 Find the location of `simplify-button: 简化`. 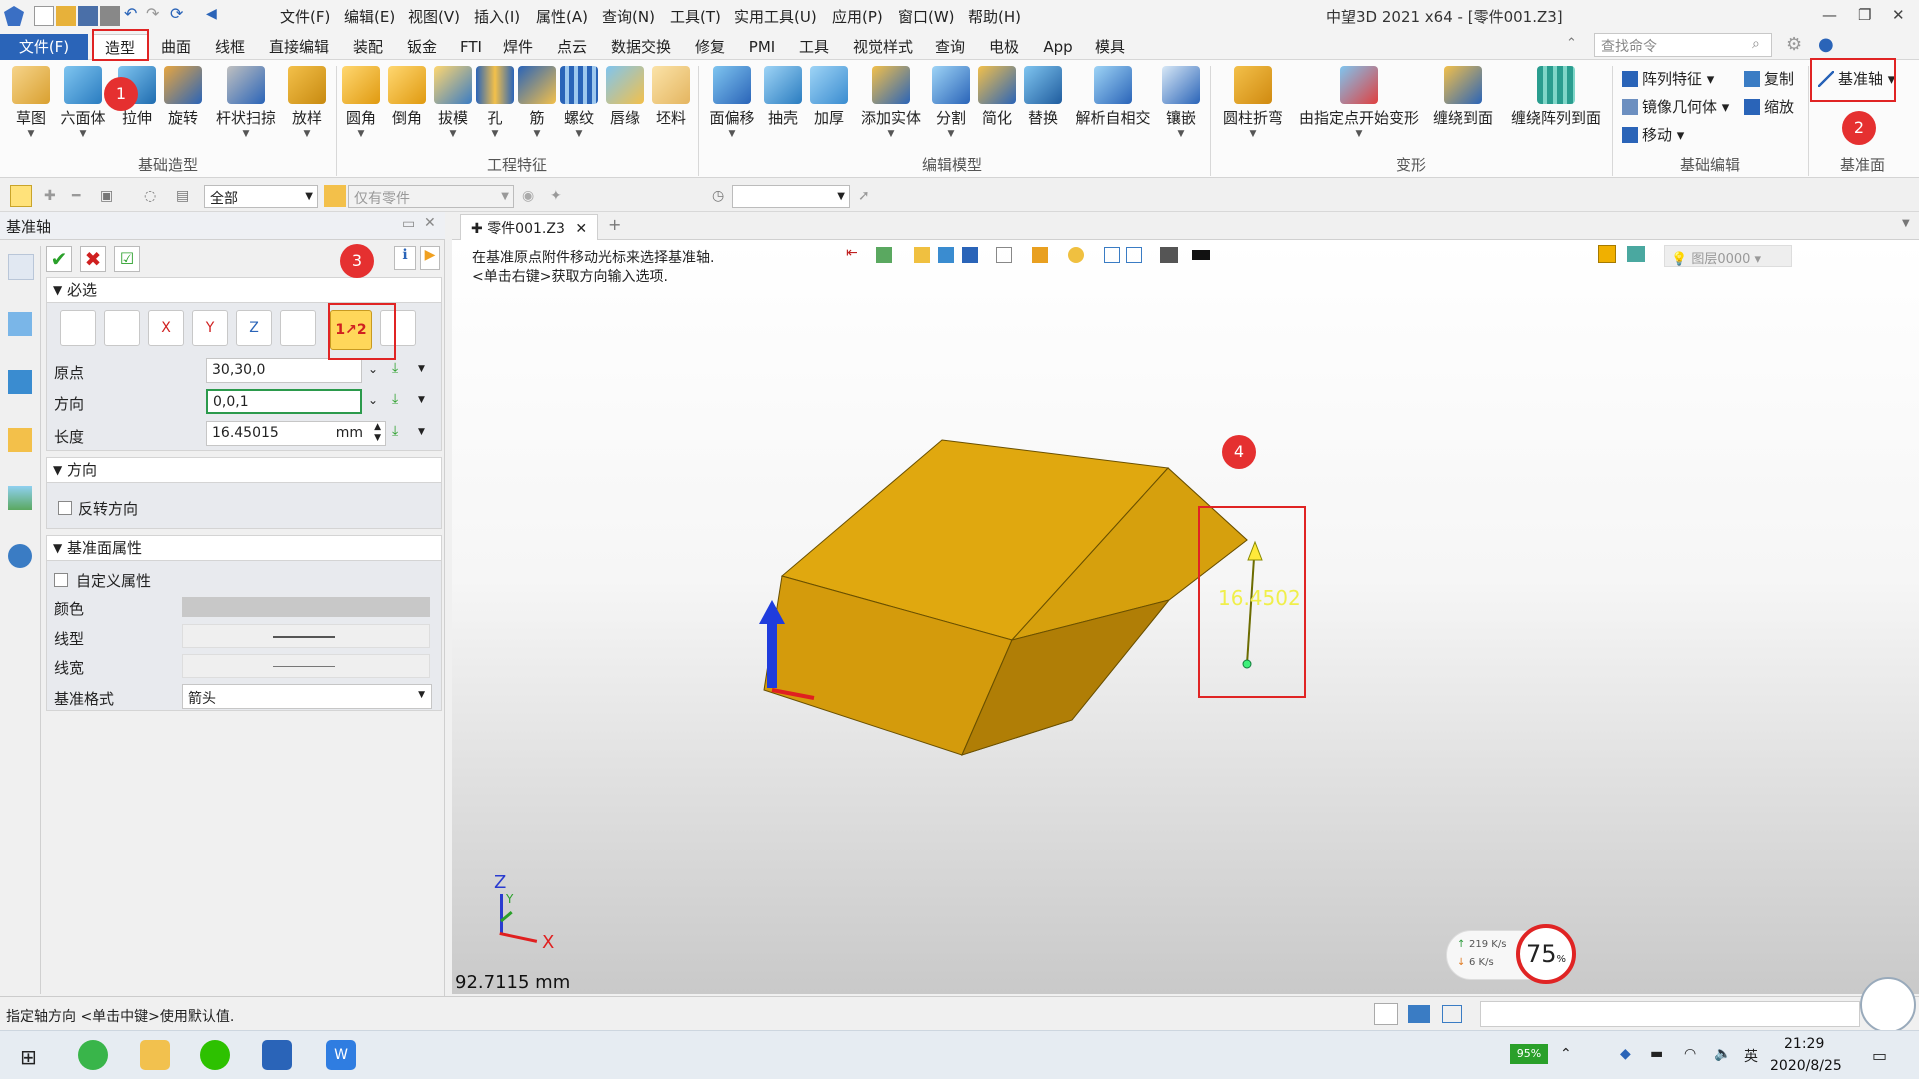

simplify-button: 简化 is located at coordinates (997, 97).